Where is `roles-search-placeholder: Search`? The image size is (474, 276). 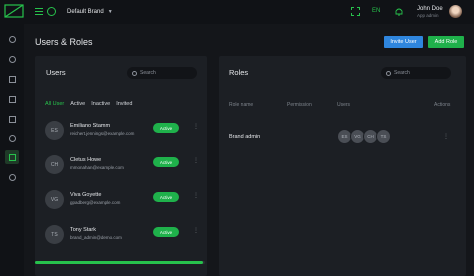
roles-search-placeholder: Search is located at coordinates (402, 73).